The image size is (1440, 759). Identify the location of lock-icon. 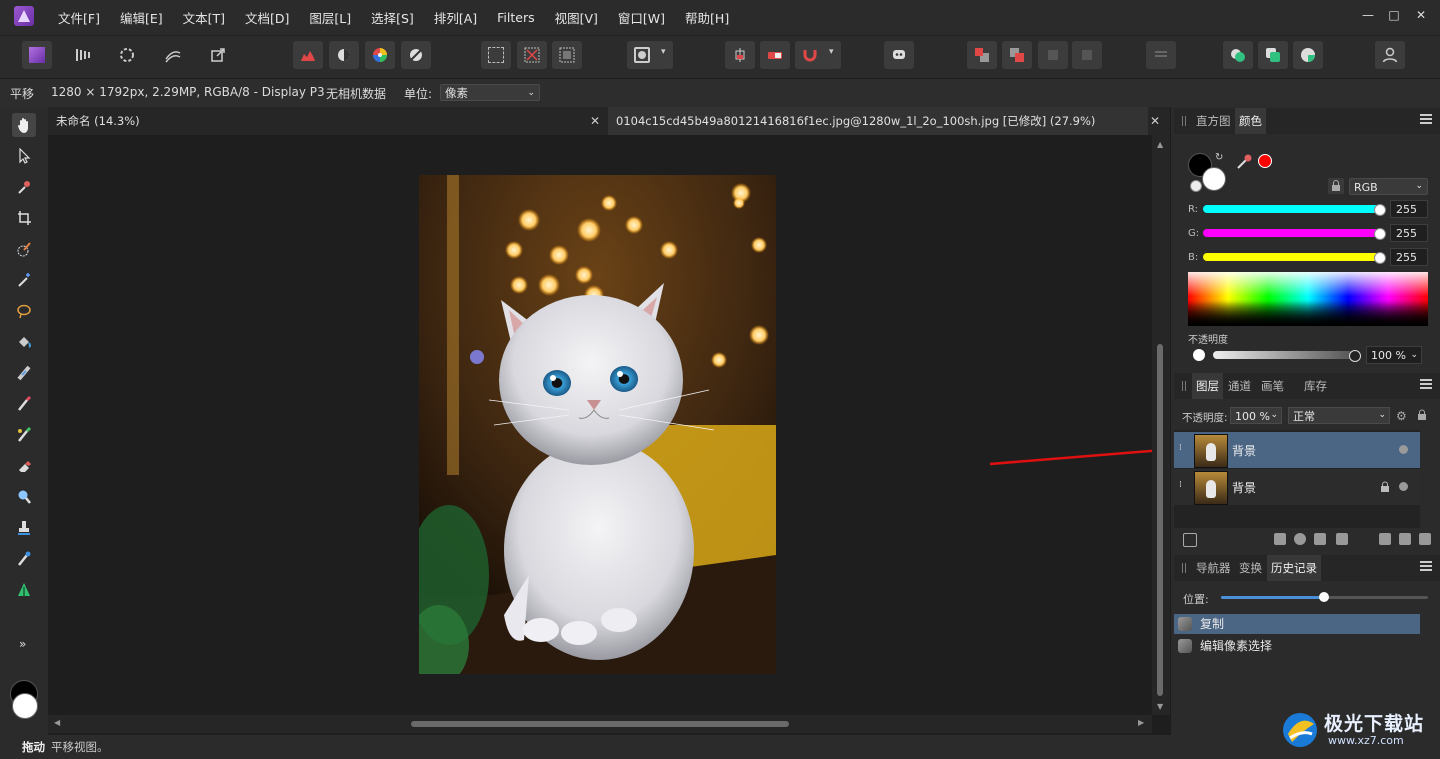
(1336, 186).